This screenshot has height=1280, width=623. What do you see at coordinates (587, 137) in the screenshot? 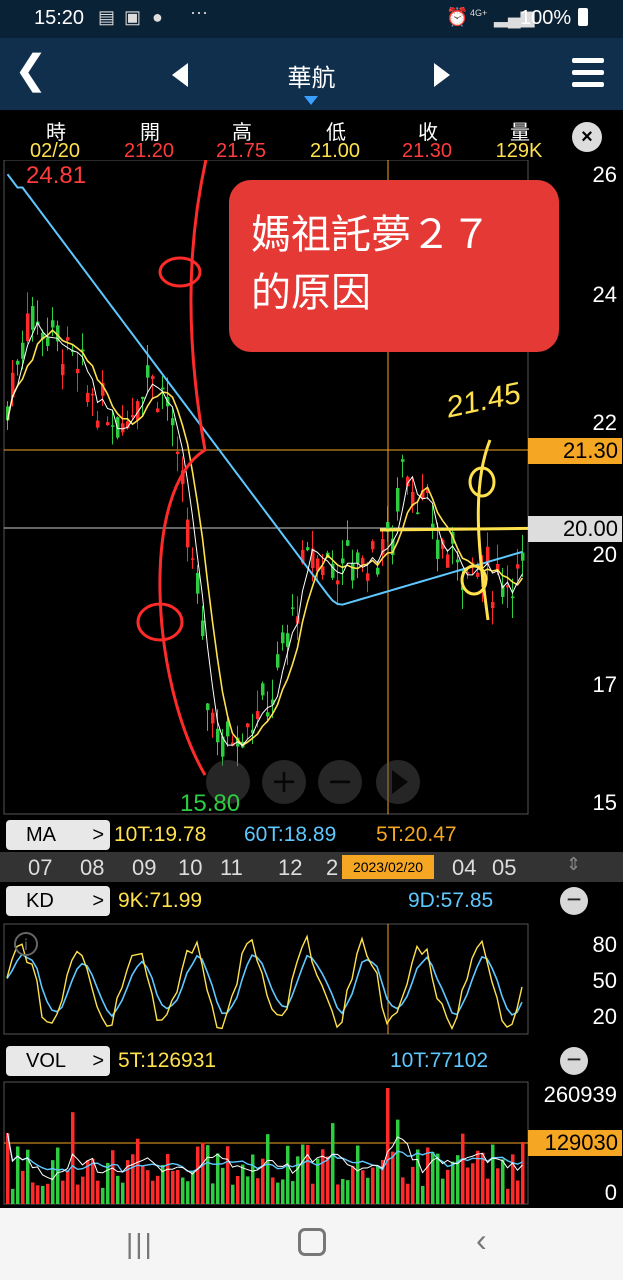
I see `close-quote-icon: ×` at bounding box center [587, 137].